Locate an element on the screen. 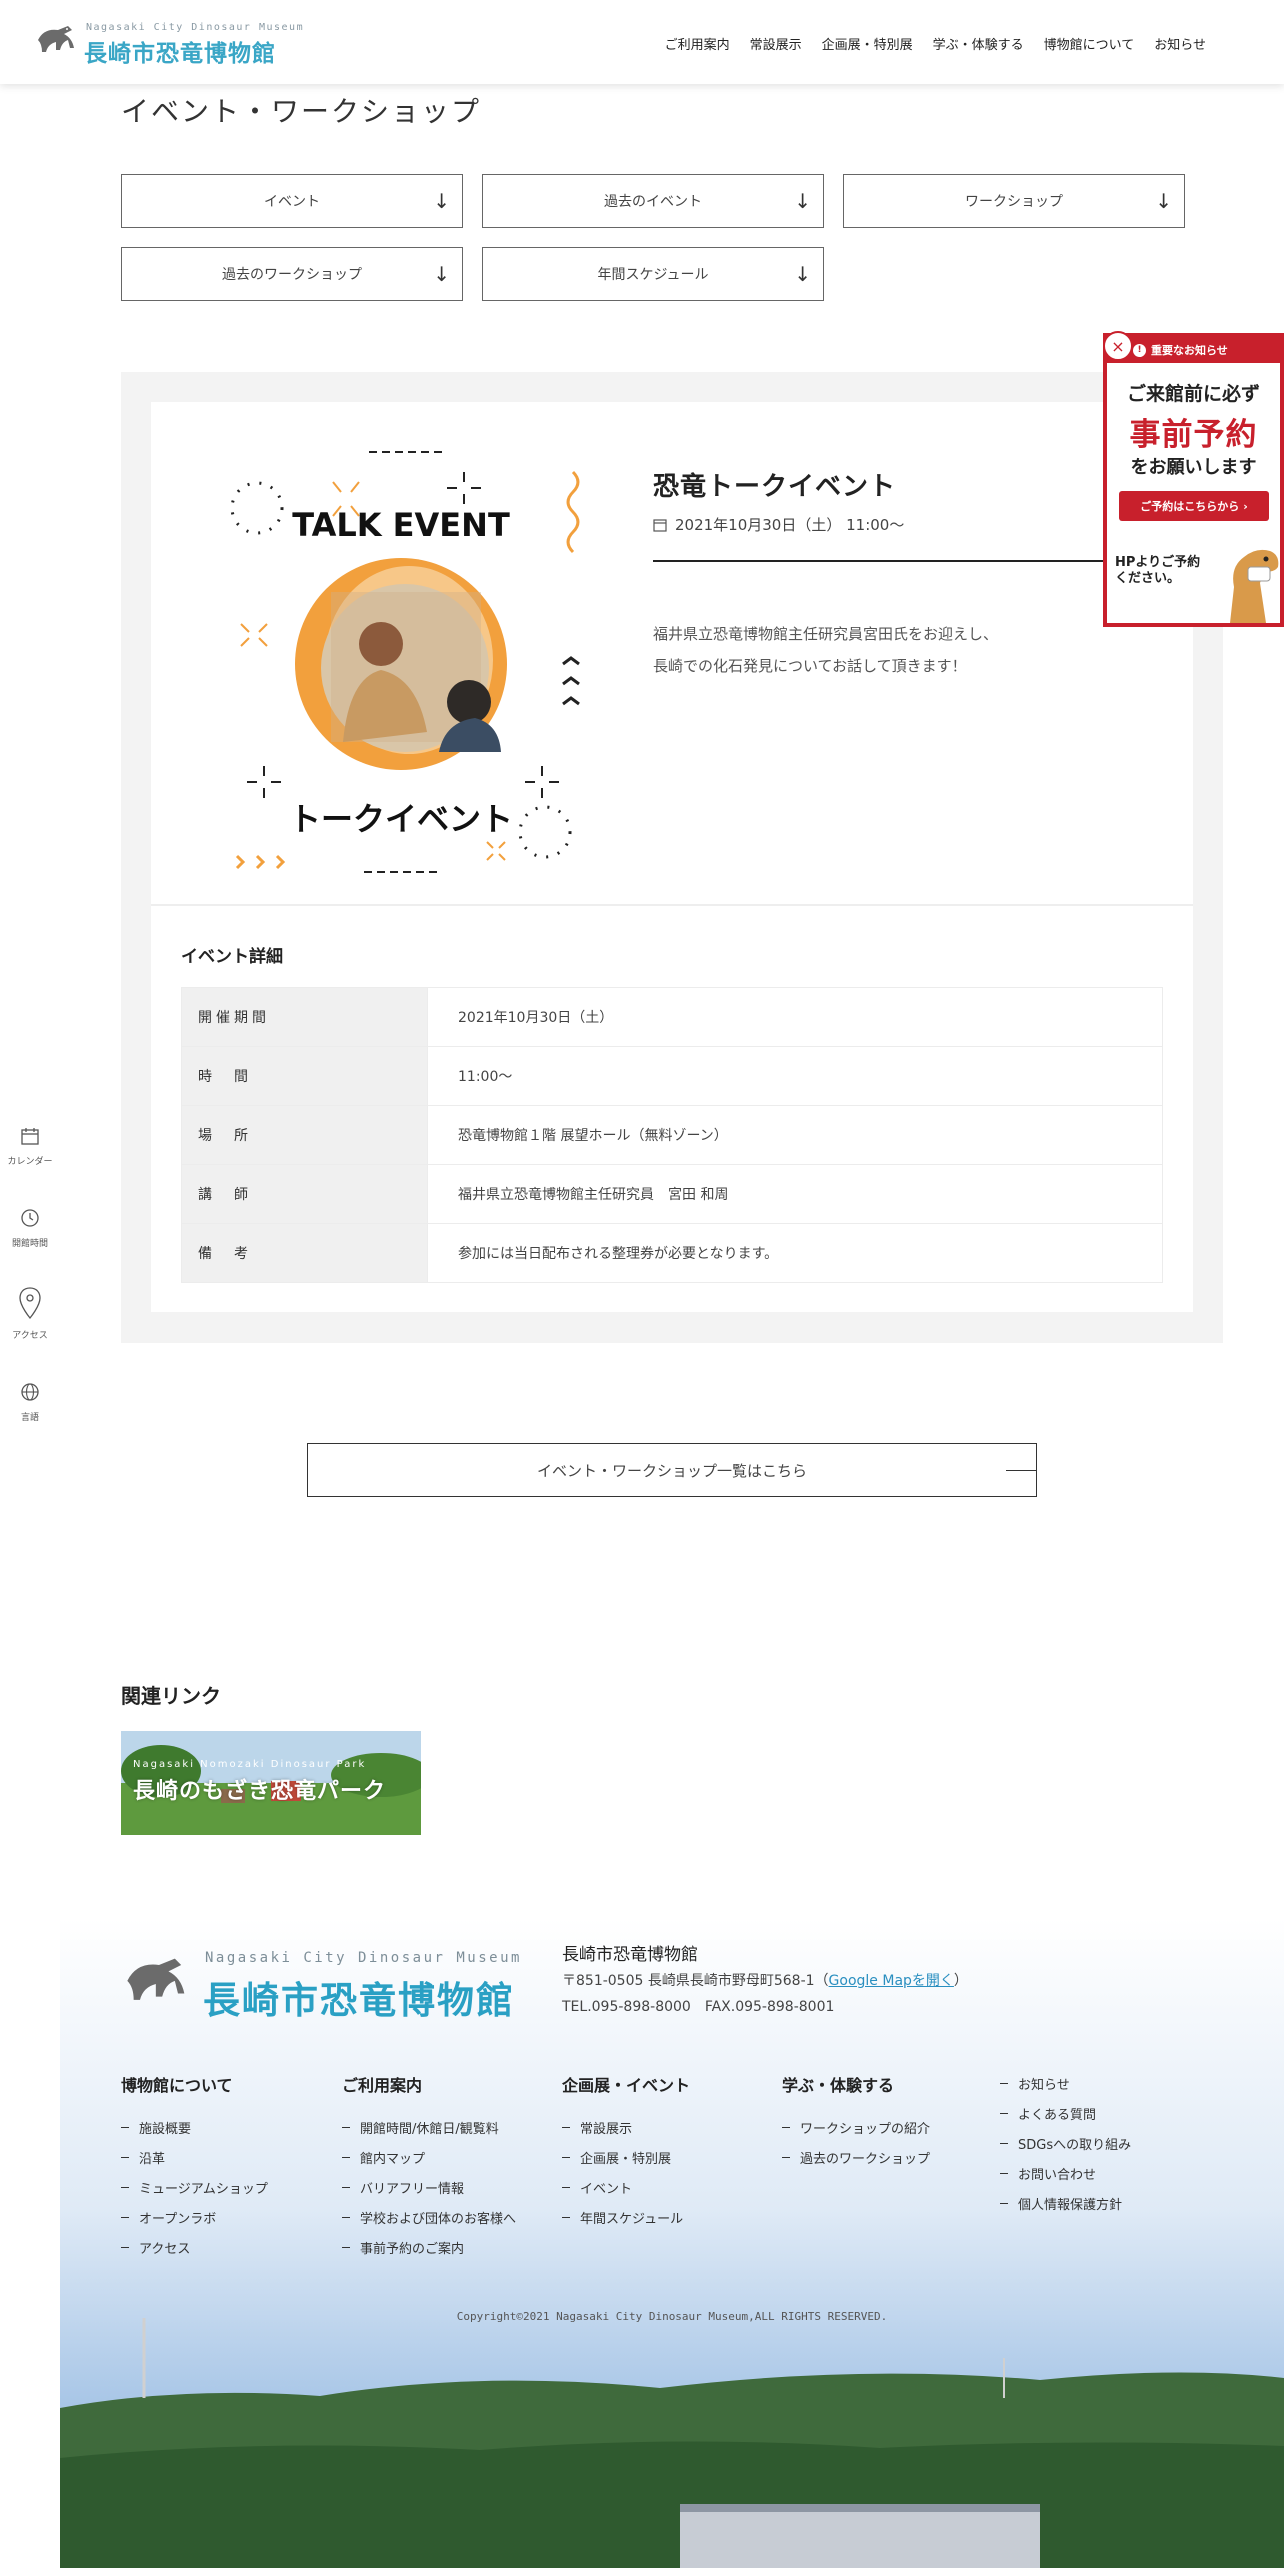 This screenshot has height=2568, width=1284. footer-logo: Nagasaki City Dinosaur Museum 長崎市恐竜博物館 is located at coordinates (321, 1985).